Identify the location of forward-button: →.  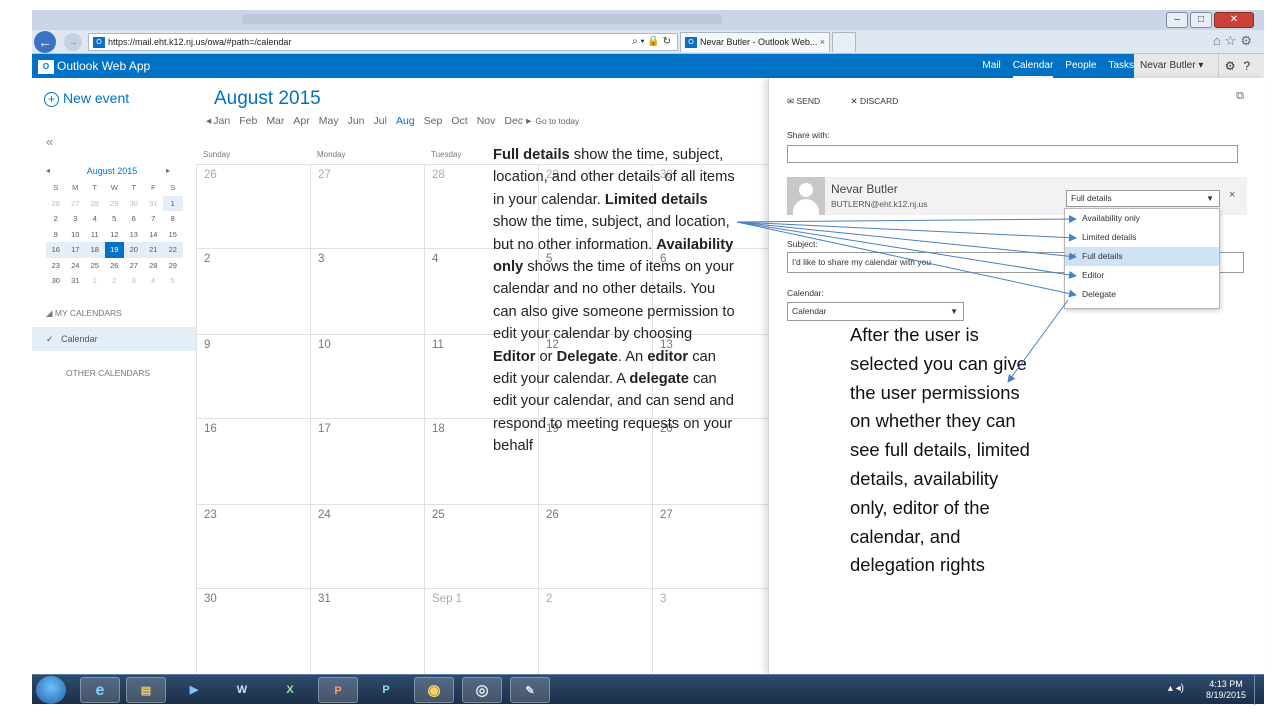
(73, 42).